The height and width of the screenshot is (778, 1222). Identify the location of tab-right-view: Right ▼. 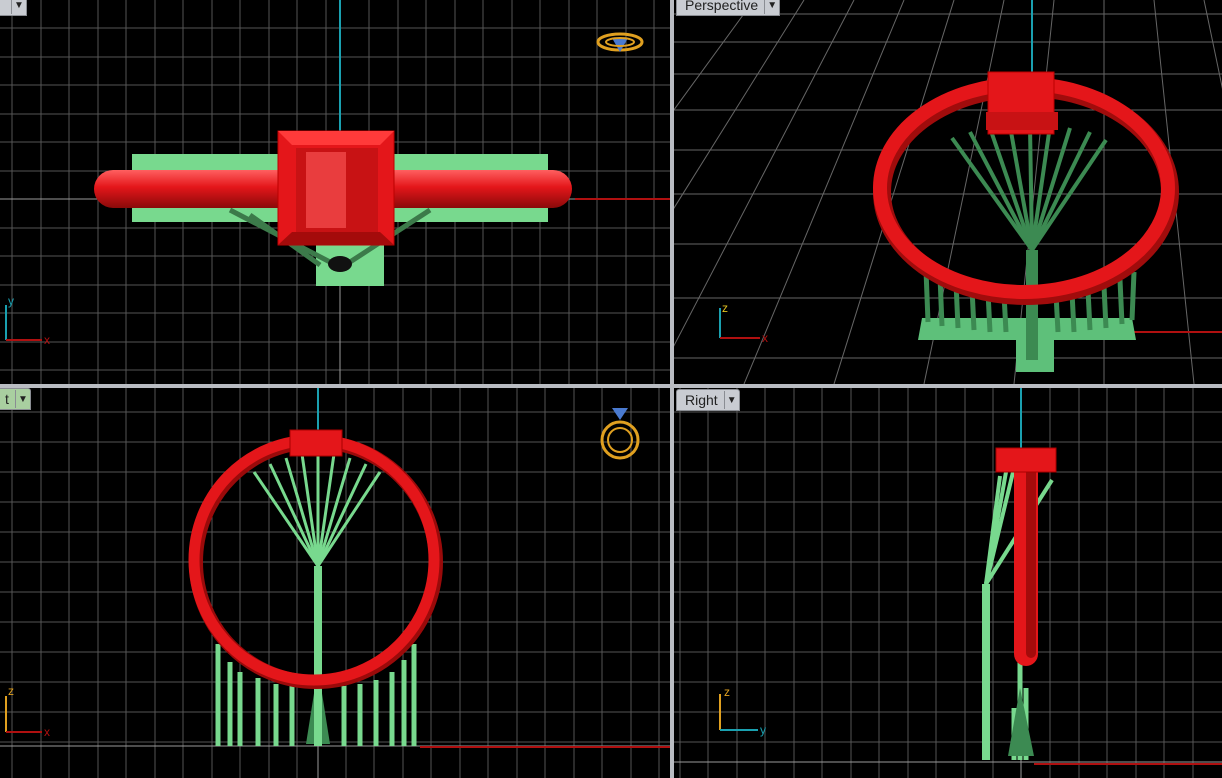
(708, 400).